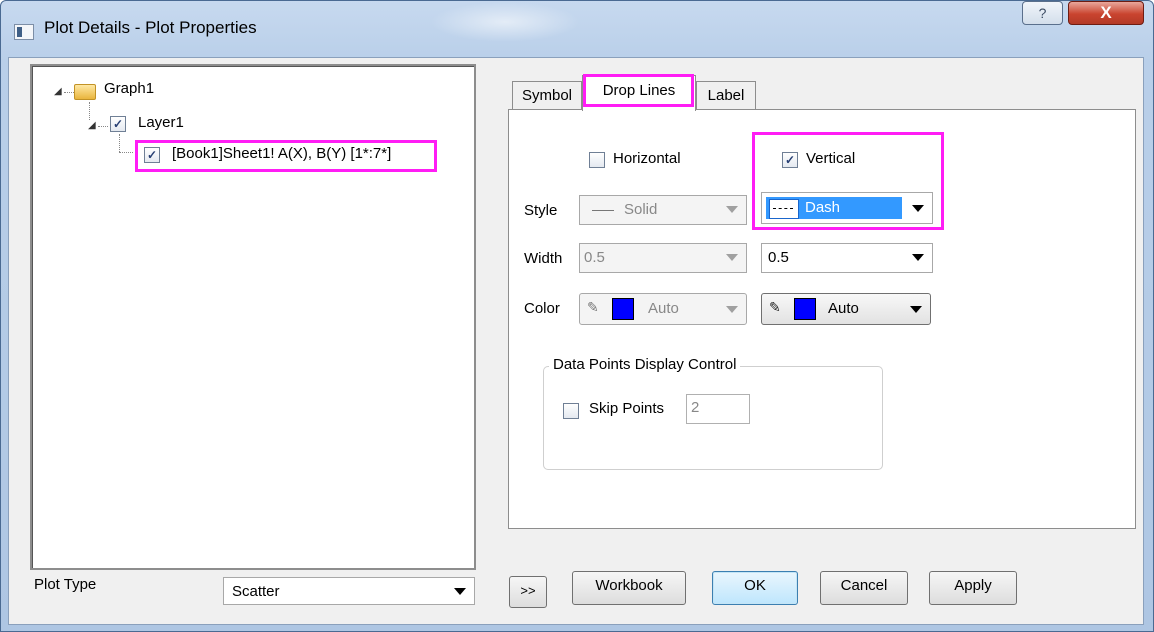 The image size is (1154, 632). What do you see at coordinates (663, 210) in the screenshot?
I see `horizontal-style-select: Solid` at bounding box center [663, 210].